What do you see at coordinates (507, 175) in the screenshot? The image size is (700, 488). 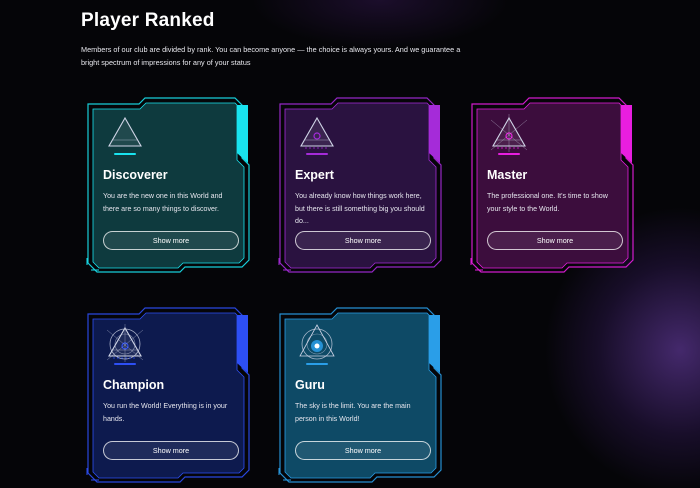 I see `rank-title: Master` at bounding box center [507, 175].